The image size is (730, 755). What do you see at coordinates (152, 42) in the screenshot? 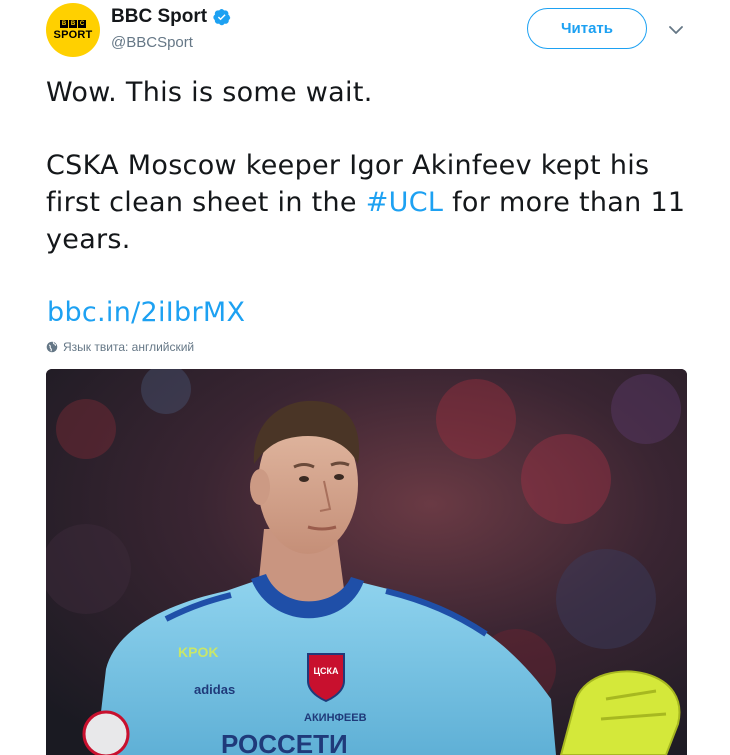
I see `account-handle: @BBCSport` at bounding box center [152, 42].